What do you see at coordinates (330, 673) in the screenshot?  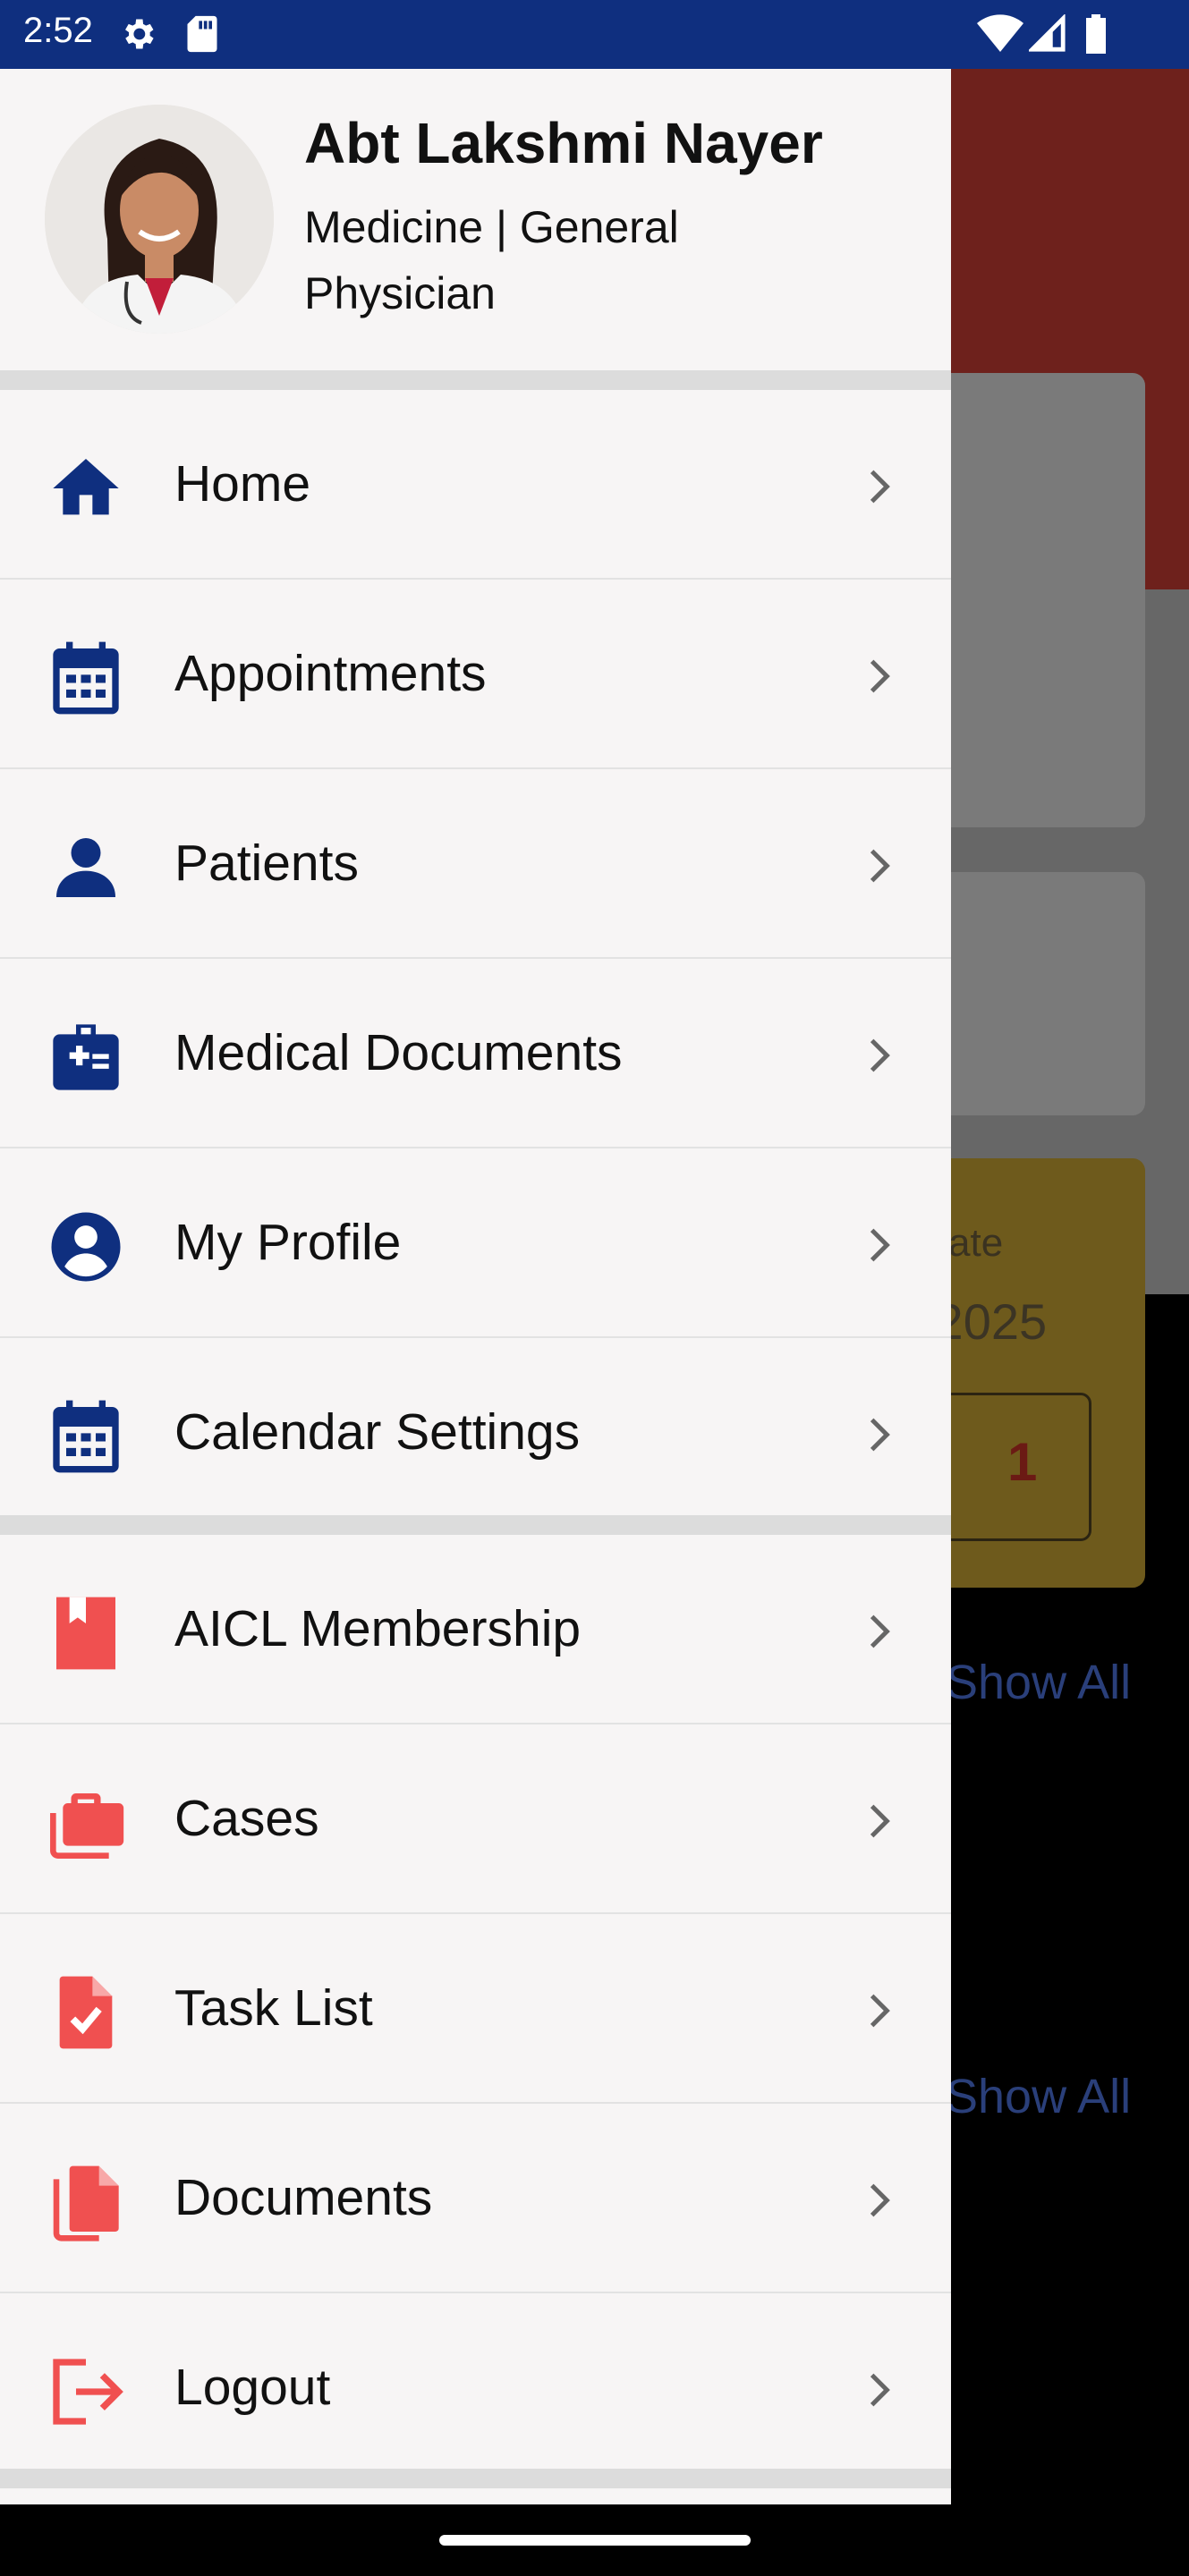 I see `menu-item-label: Appointments` at bounding box center [330, 673].